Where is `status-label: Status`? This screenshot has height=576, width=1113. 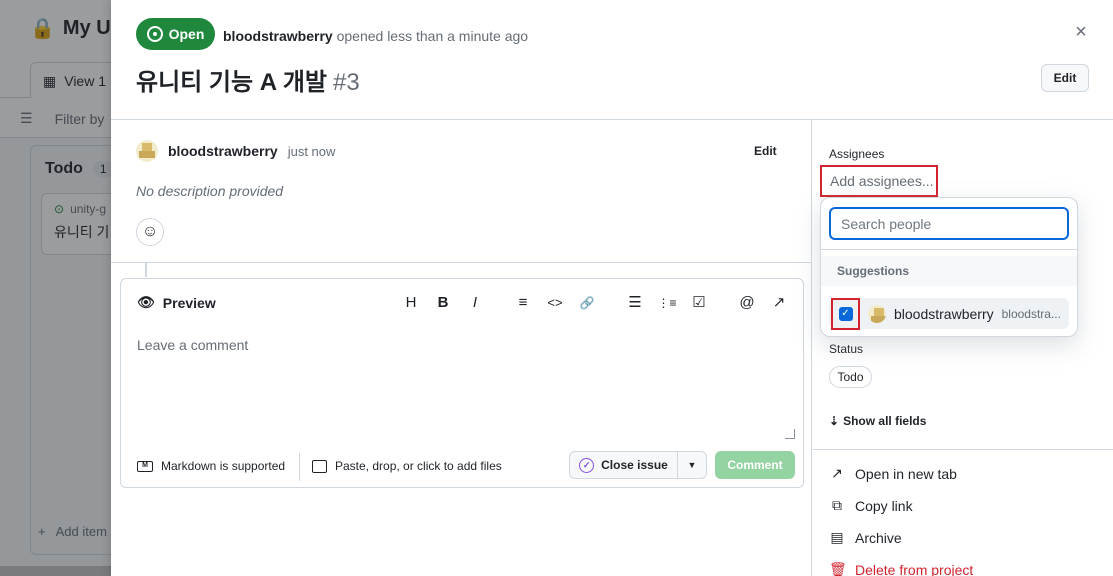
status-label: Status is located at coordinates (846, 349).